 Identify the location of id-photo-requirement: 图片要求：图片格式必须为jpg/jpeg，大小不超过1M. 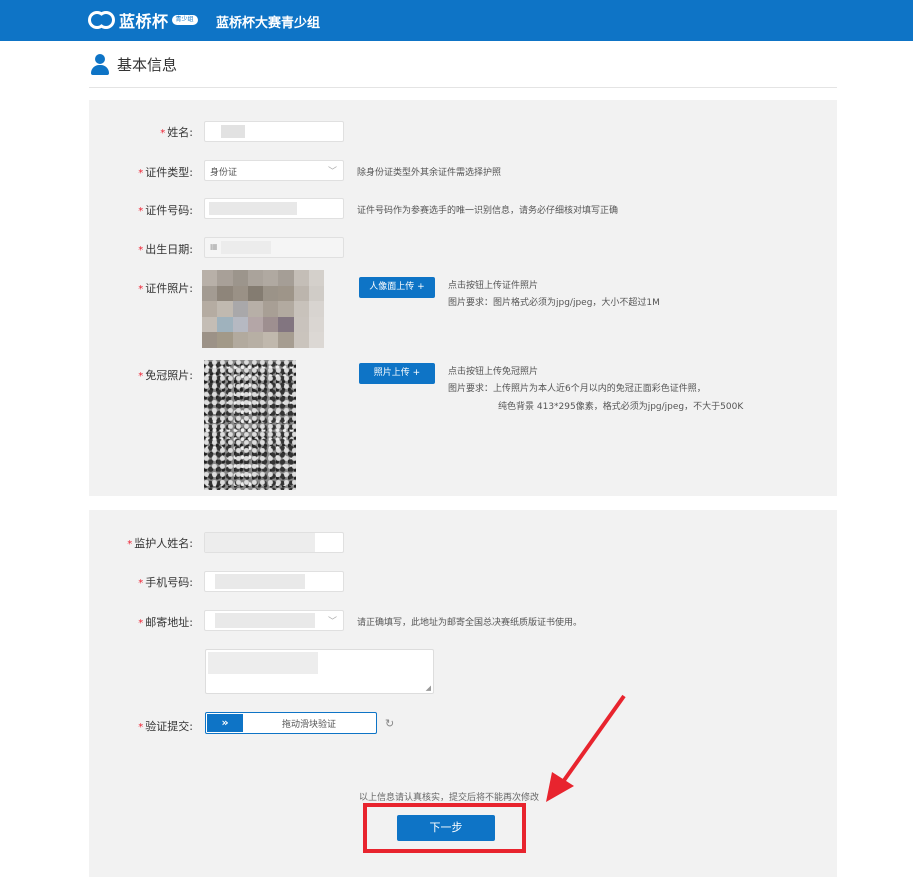
(554, 303).